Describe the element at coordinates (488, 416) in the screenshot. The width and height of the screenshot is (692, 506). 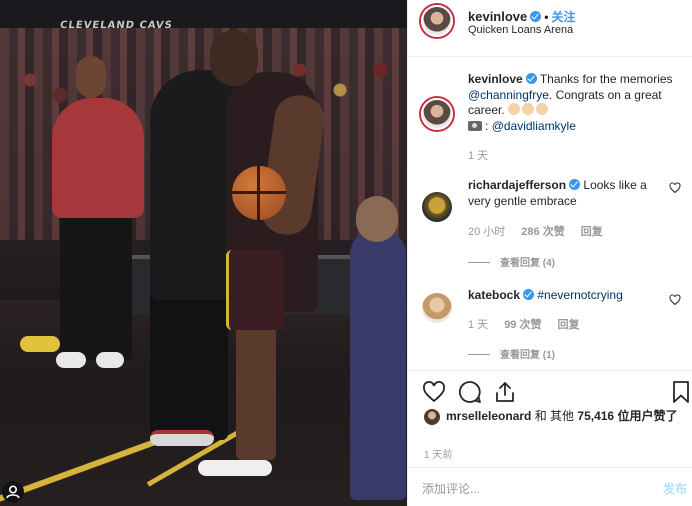
I see `liker-username: mrselleleonard` at that location.